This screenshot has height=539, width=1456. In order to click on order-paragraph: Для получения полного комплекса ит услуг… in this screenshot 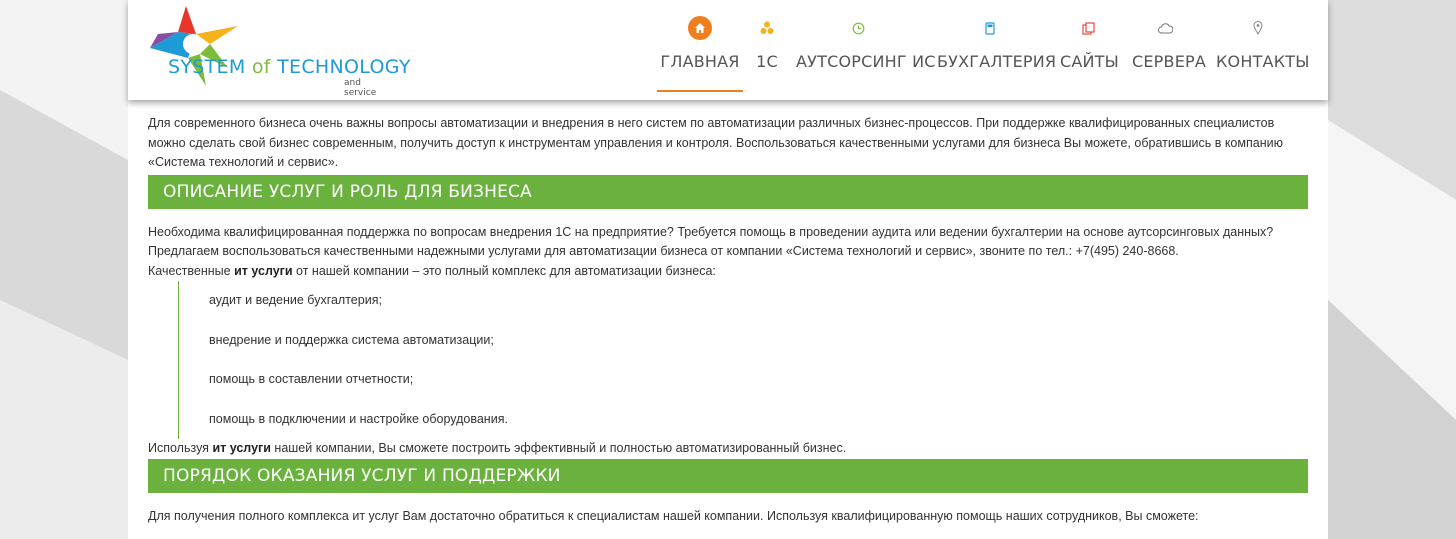, I will do `click(673, 515)`.